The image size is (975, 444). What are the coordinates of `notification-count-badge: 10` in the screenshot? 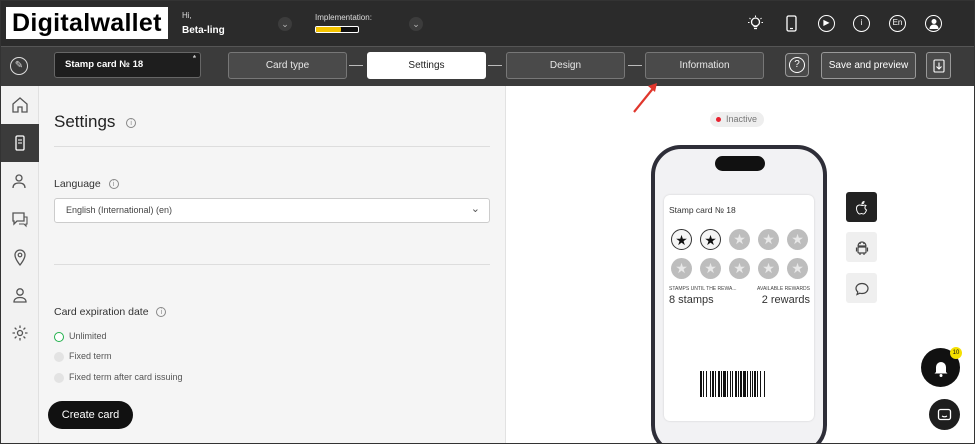 It's located at (956, 353).